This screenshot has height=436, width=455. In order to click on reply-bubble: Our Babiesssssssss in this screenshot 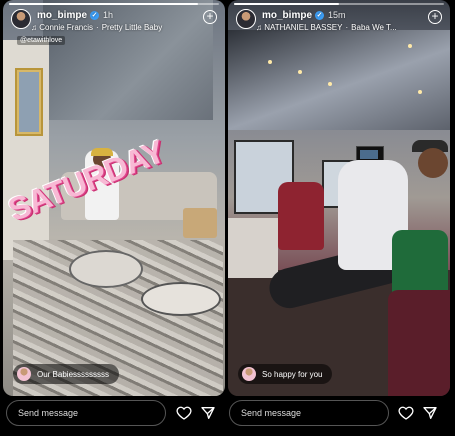, I will do `click(66, 374)`.